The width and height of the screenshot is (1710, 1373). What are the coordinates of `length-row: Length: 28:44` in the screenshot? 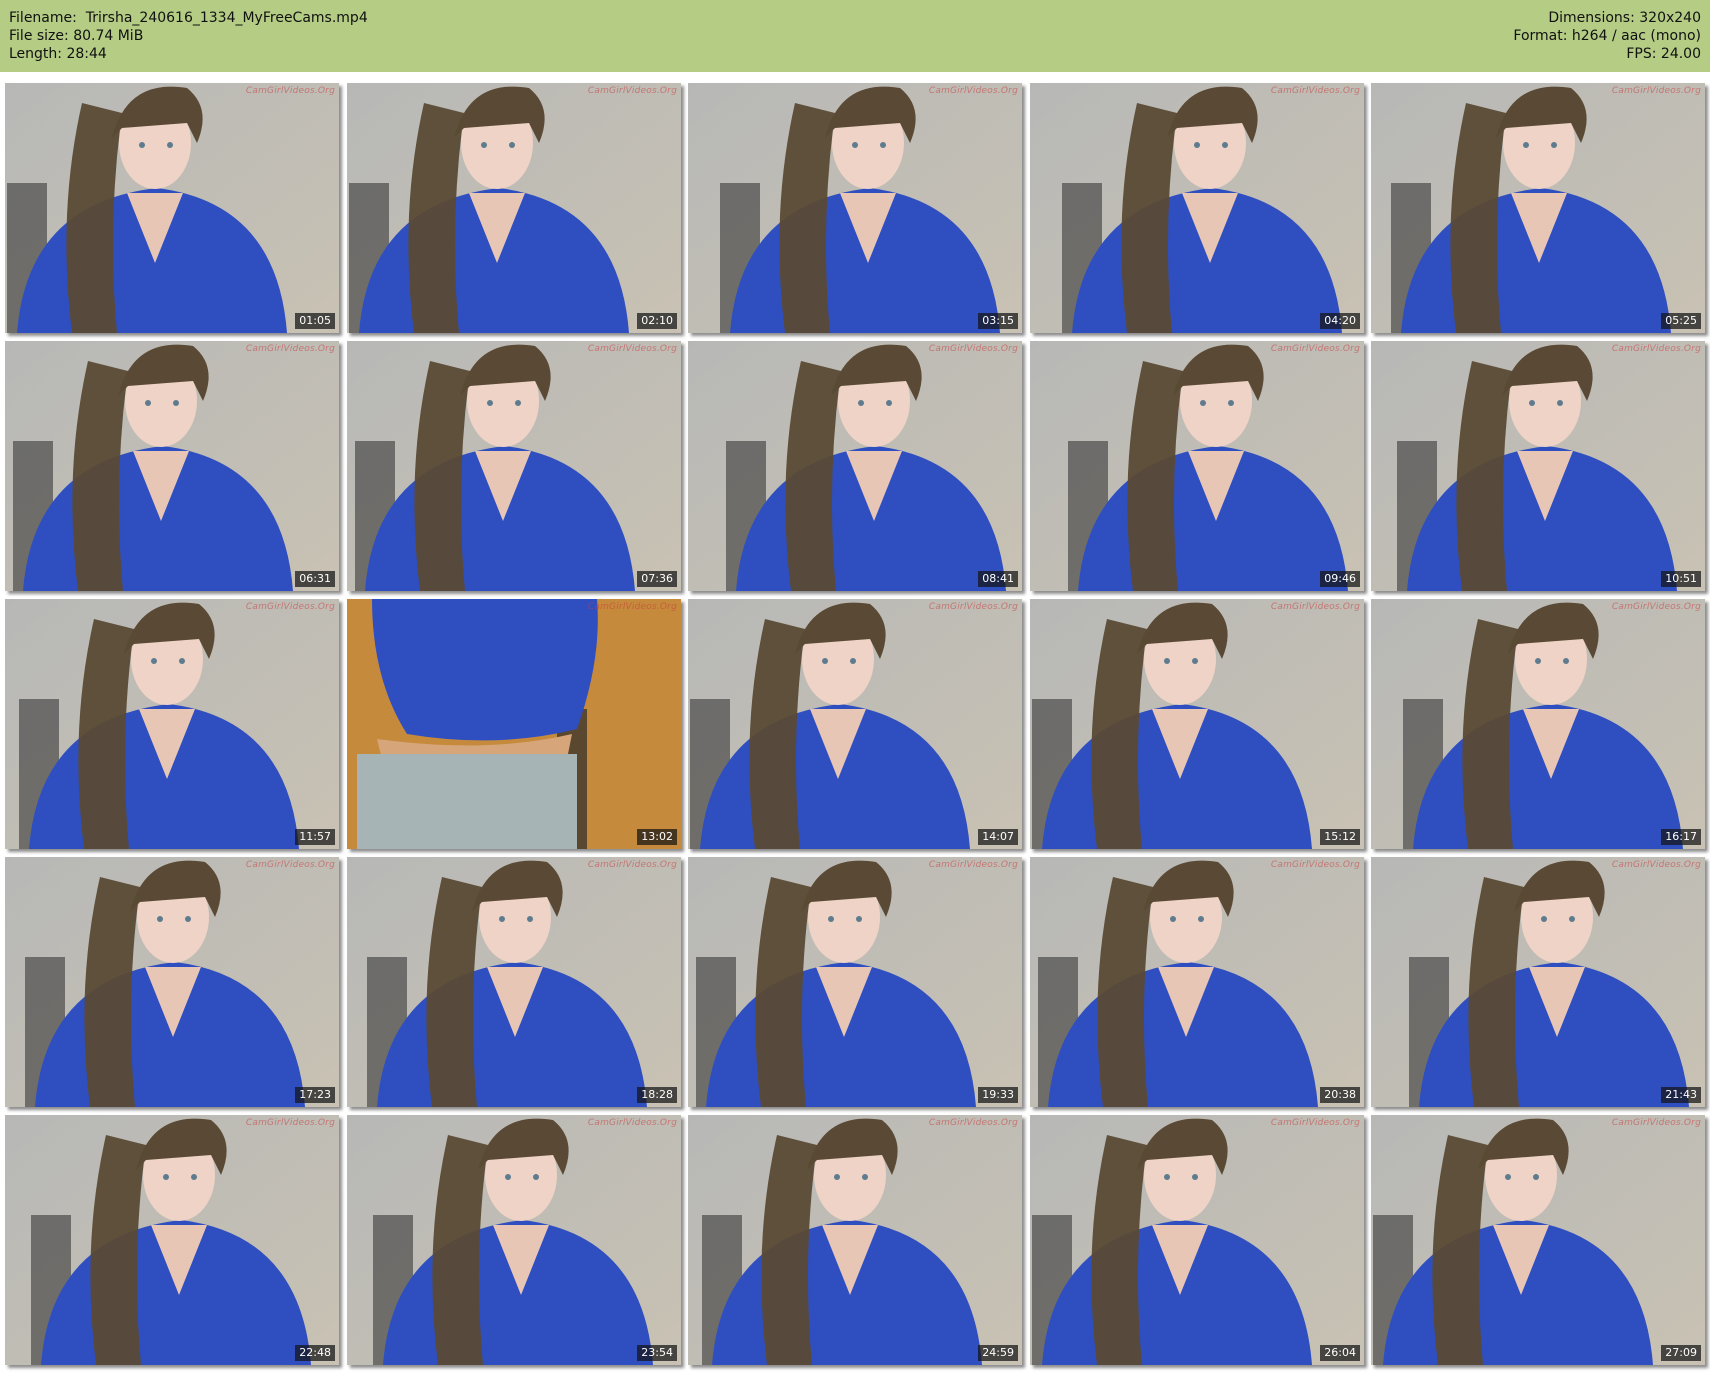 It's located at (58, 54).